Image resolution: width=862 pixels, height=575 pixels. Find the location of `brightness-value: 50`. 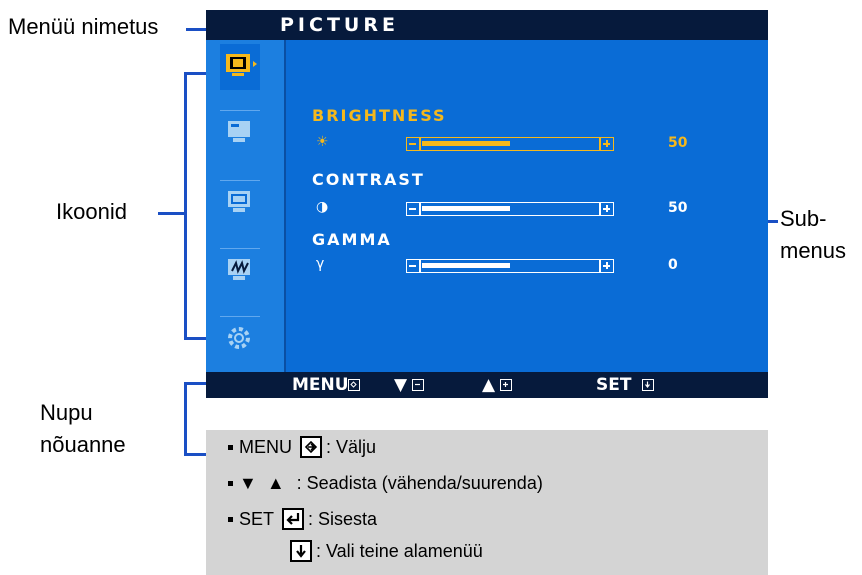

brightness-value: 50 is located at coordinates (678, 143).